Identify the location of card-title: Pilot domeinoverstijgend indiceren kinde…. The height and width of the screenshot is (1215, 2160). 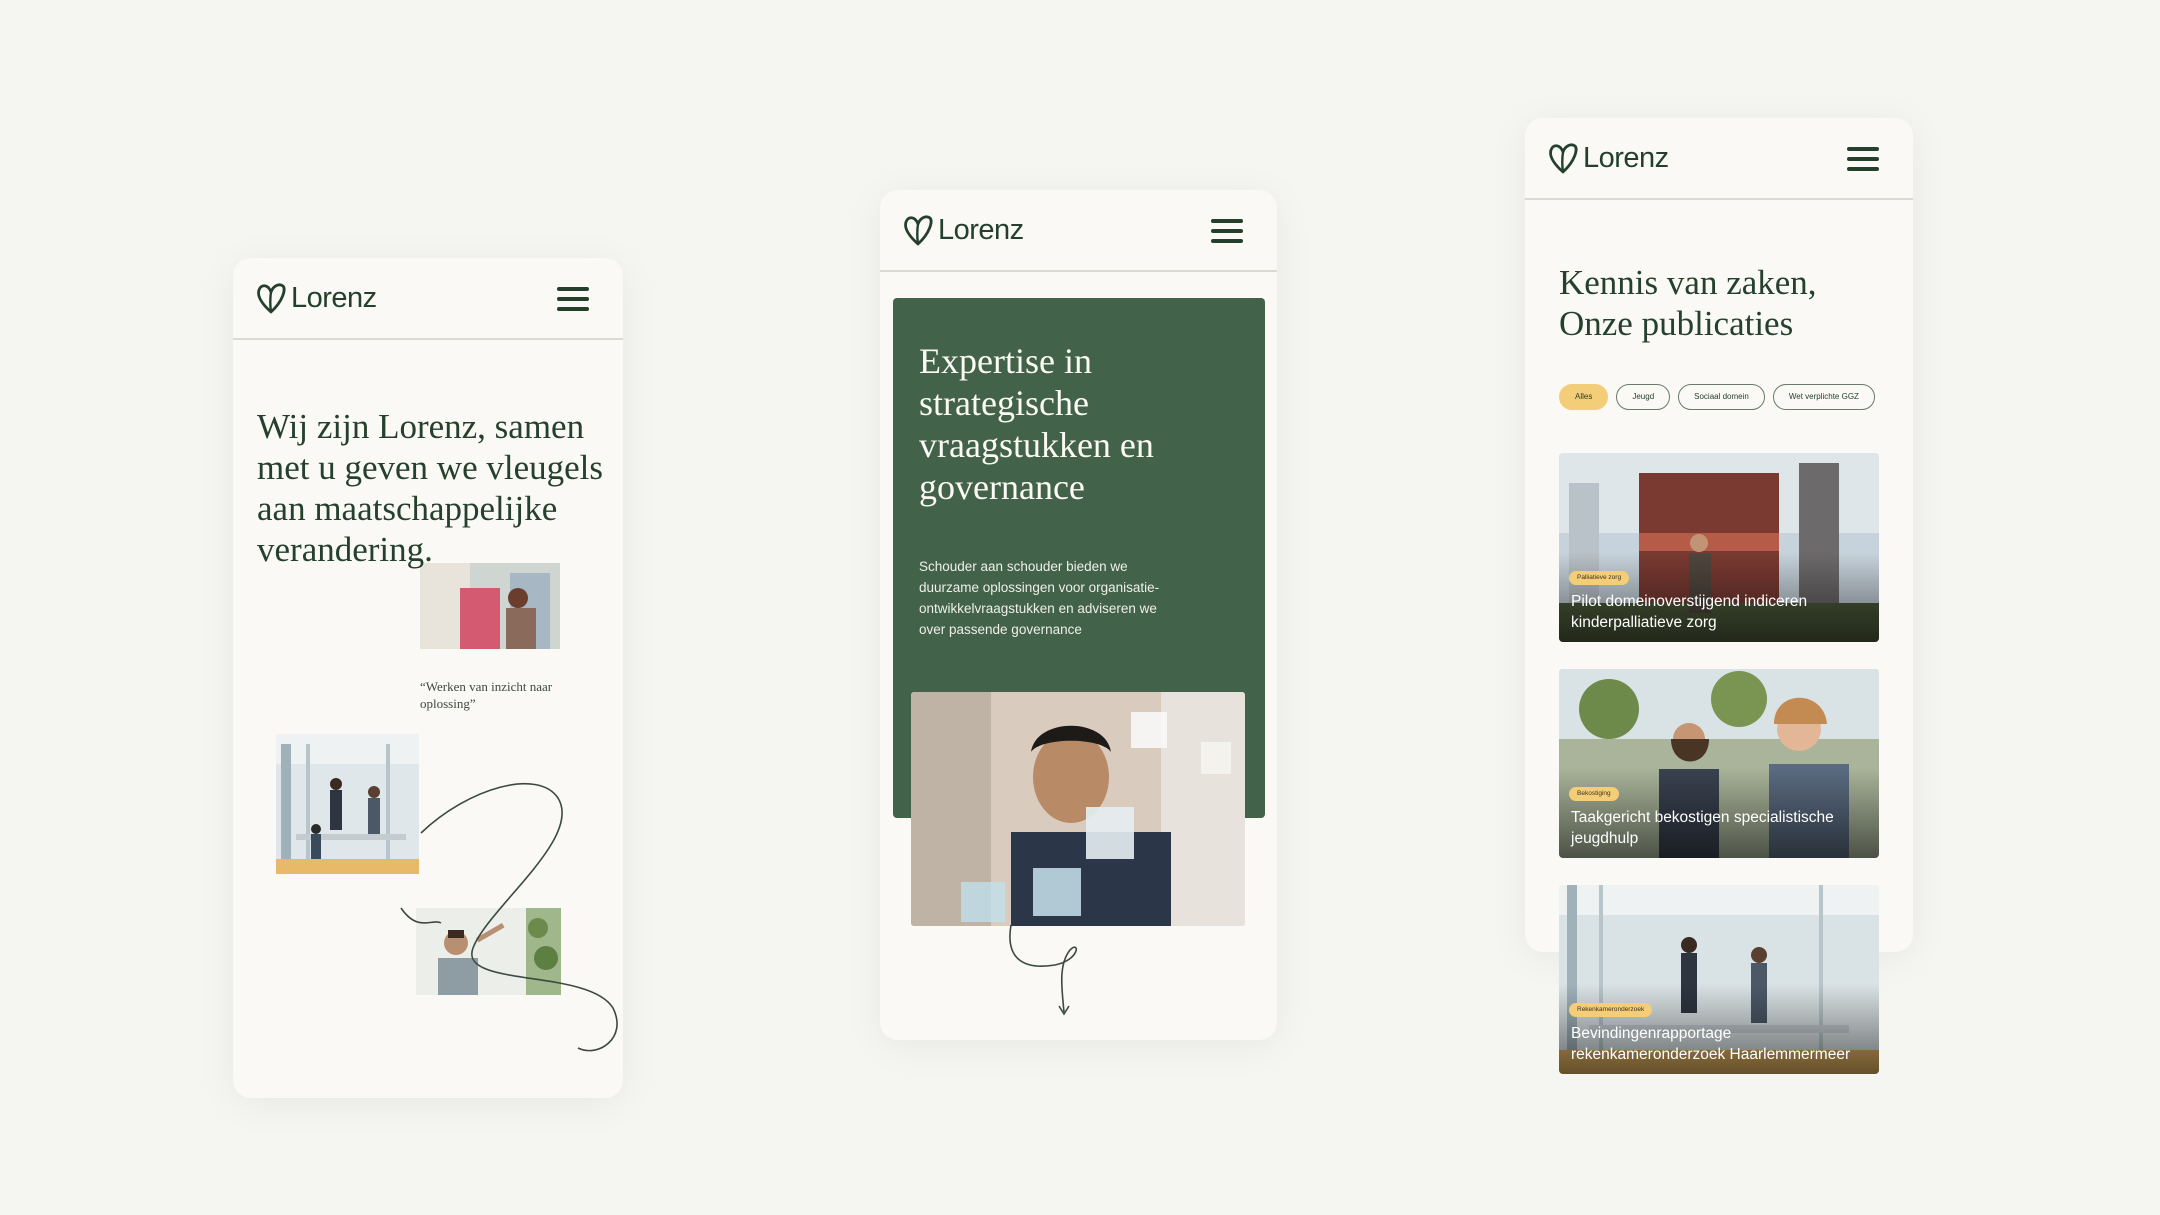
(1689, 612).